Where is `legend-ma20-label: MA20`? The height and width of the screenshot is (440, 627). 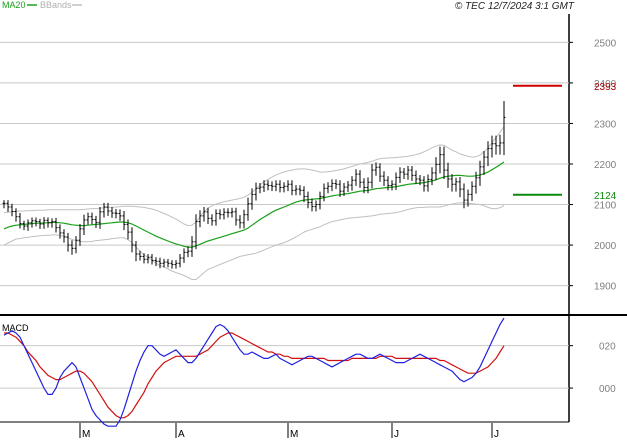
legend-ma20-label: MA20 is located at coordinates (14, 5).